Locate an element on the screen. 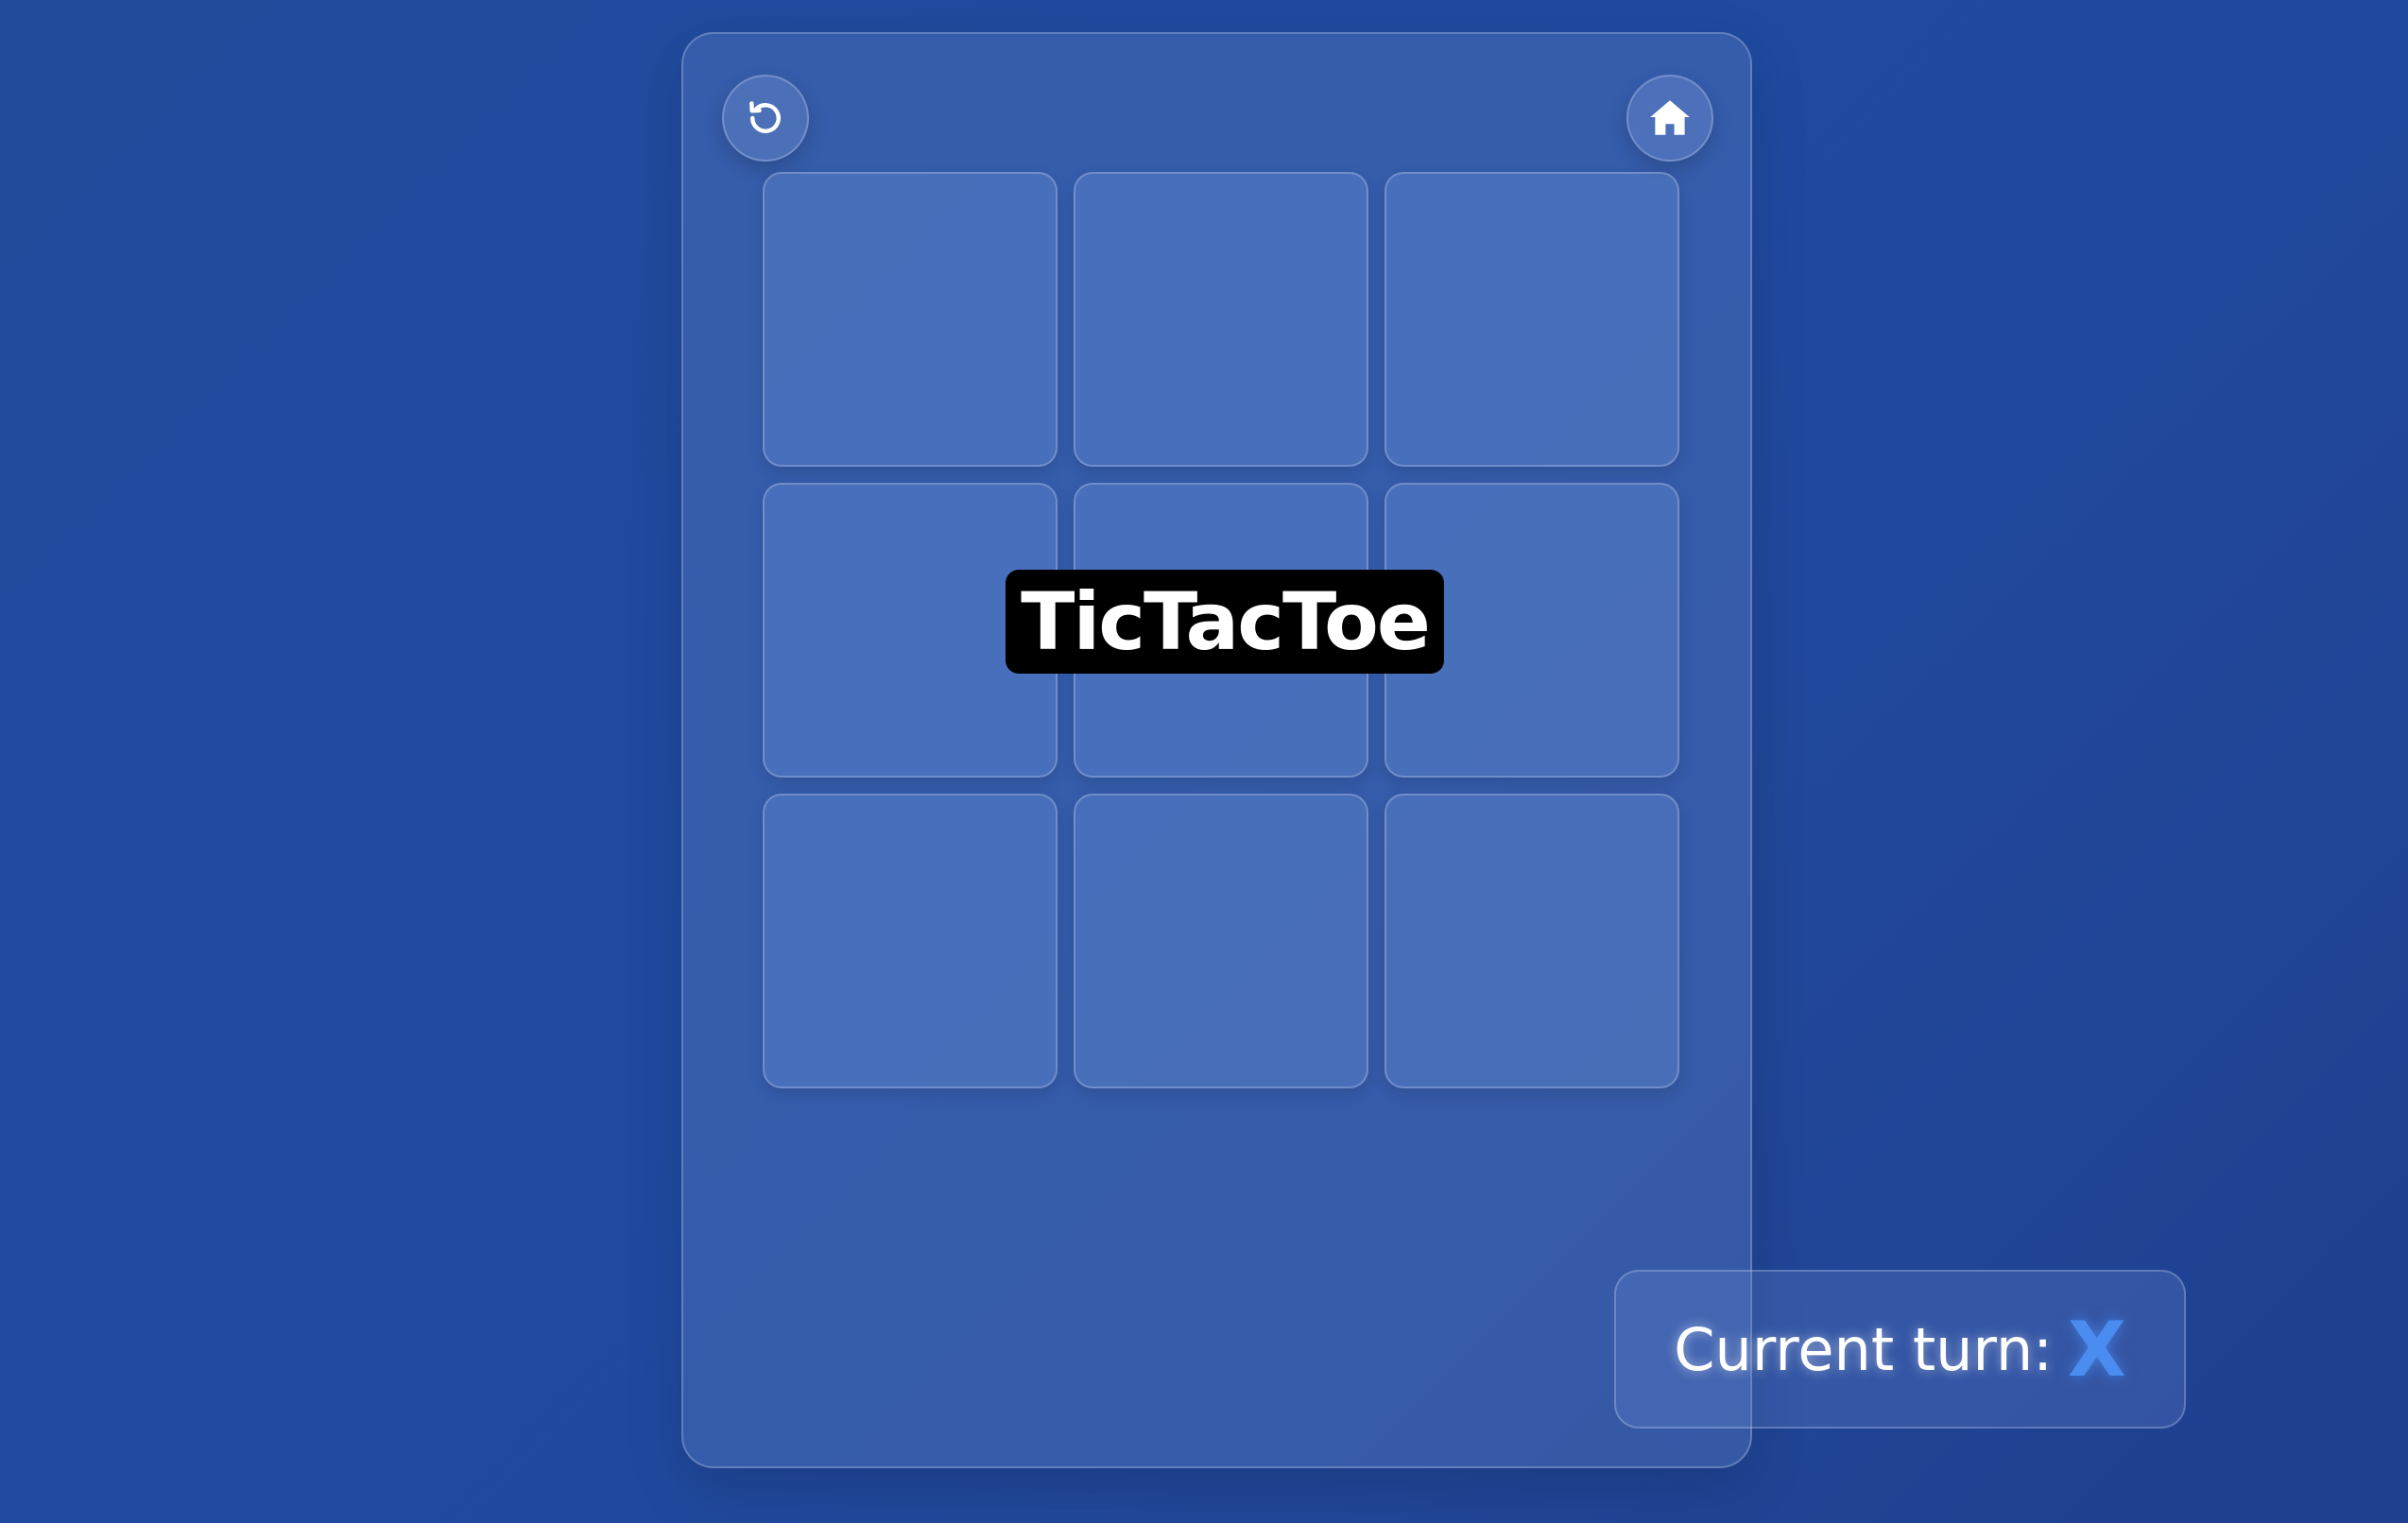 The height and width of the screenshot is (1523, 2408). turn-status: Current turn: X is located at coordinates (1900, 1349).